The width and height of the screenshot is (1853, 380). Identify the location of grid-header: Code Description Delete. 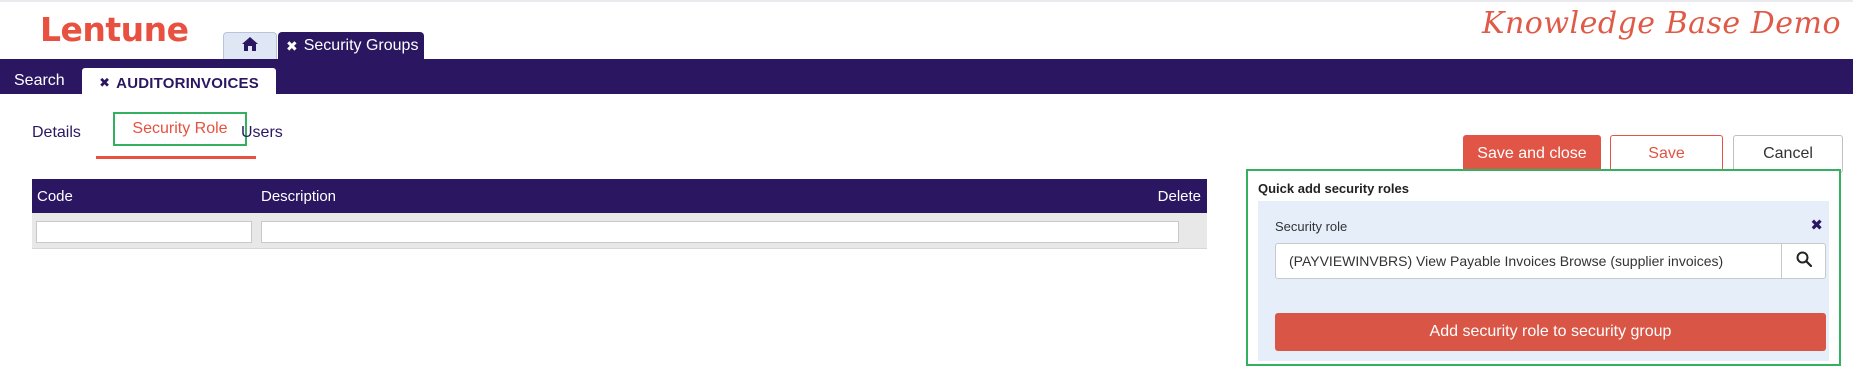
(619, 196).